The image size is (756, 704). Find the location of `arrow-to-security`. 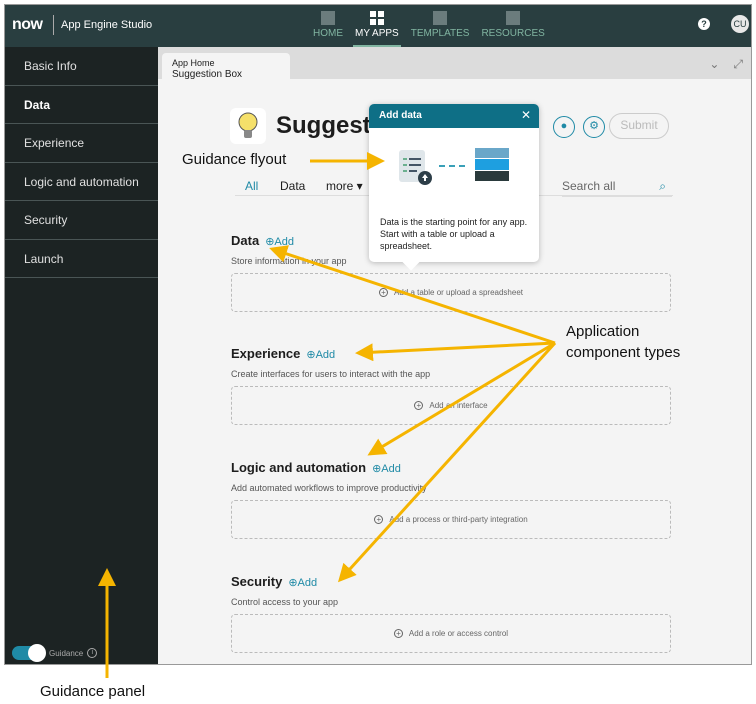

arrow-to-security is located at coordinates (447, 462).